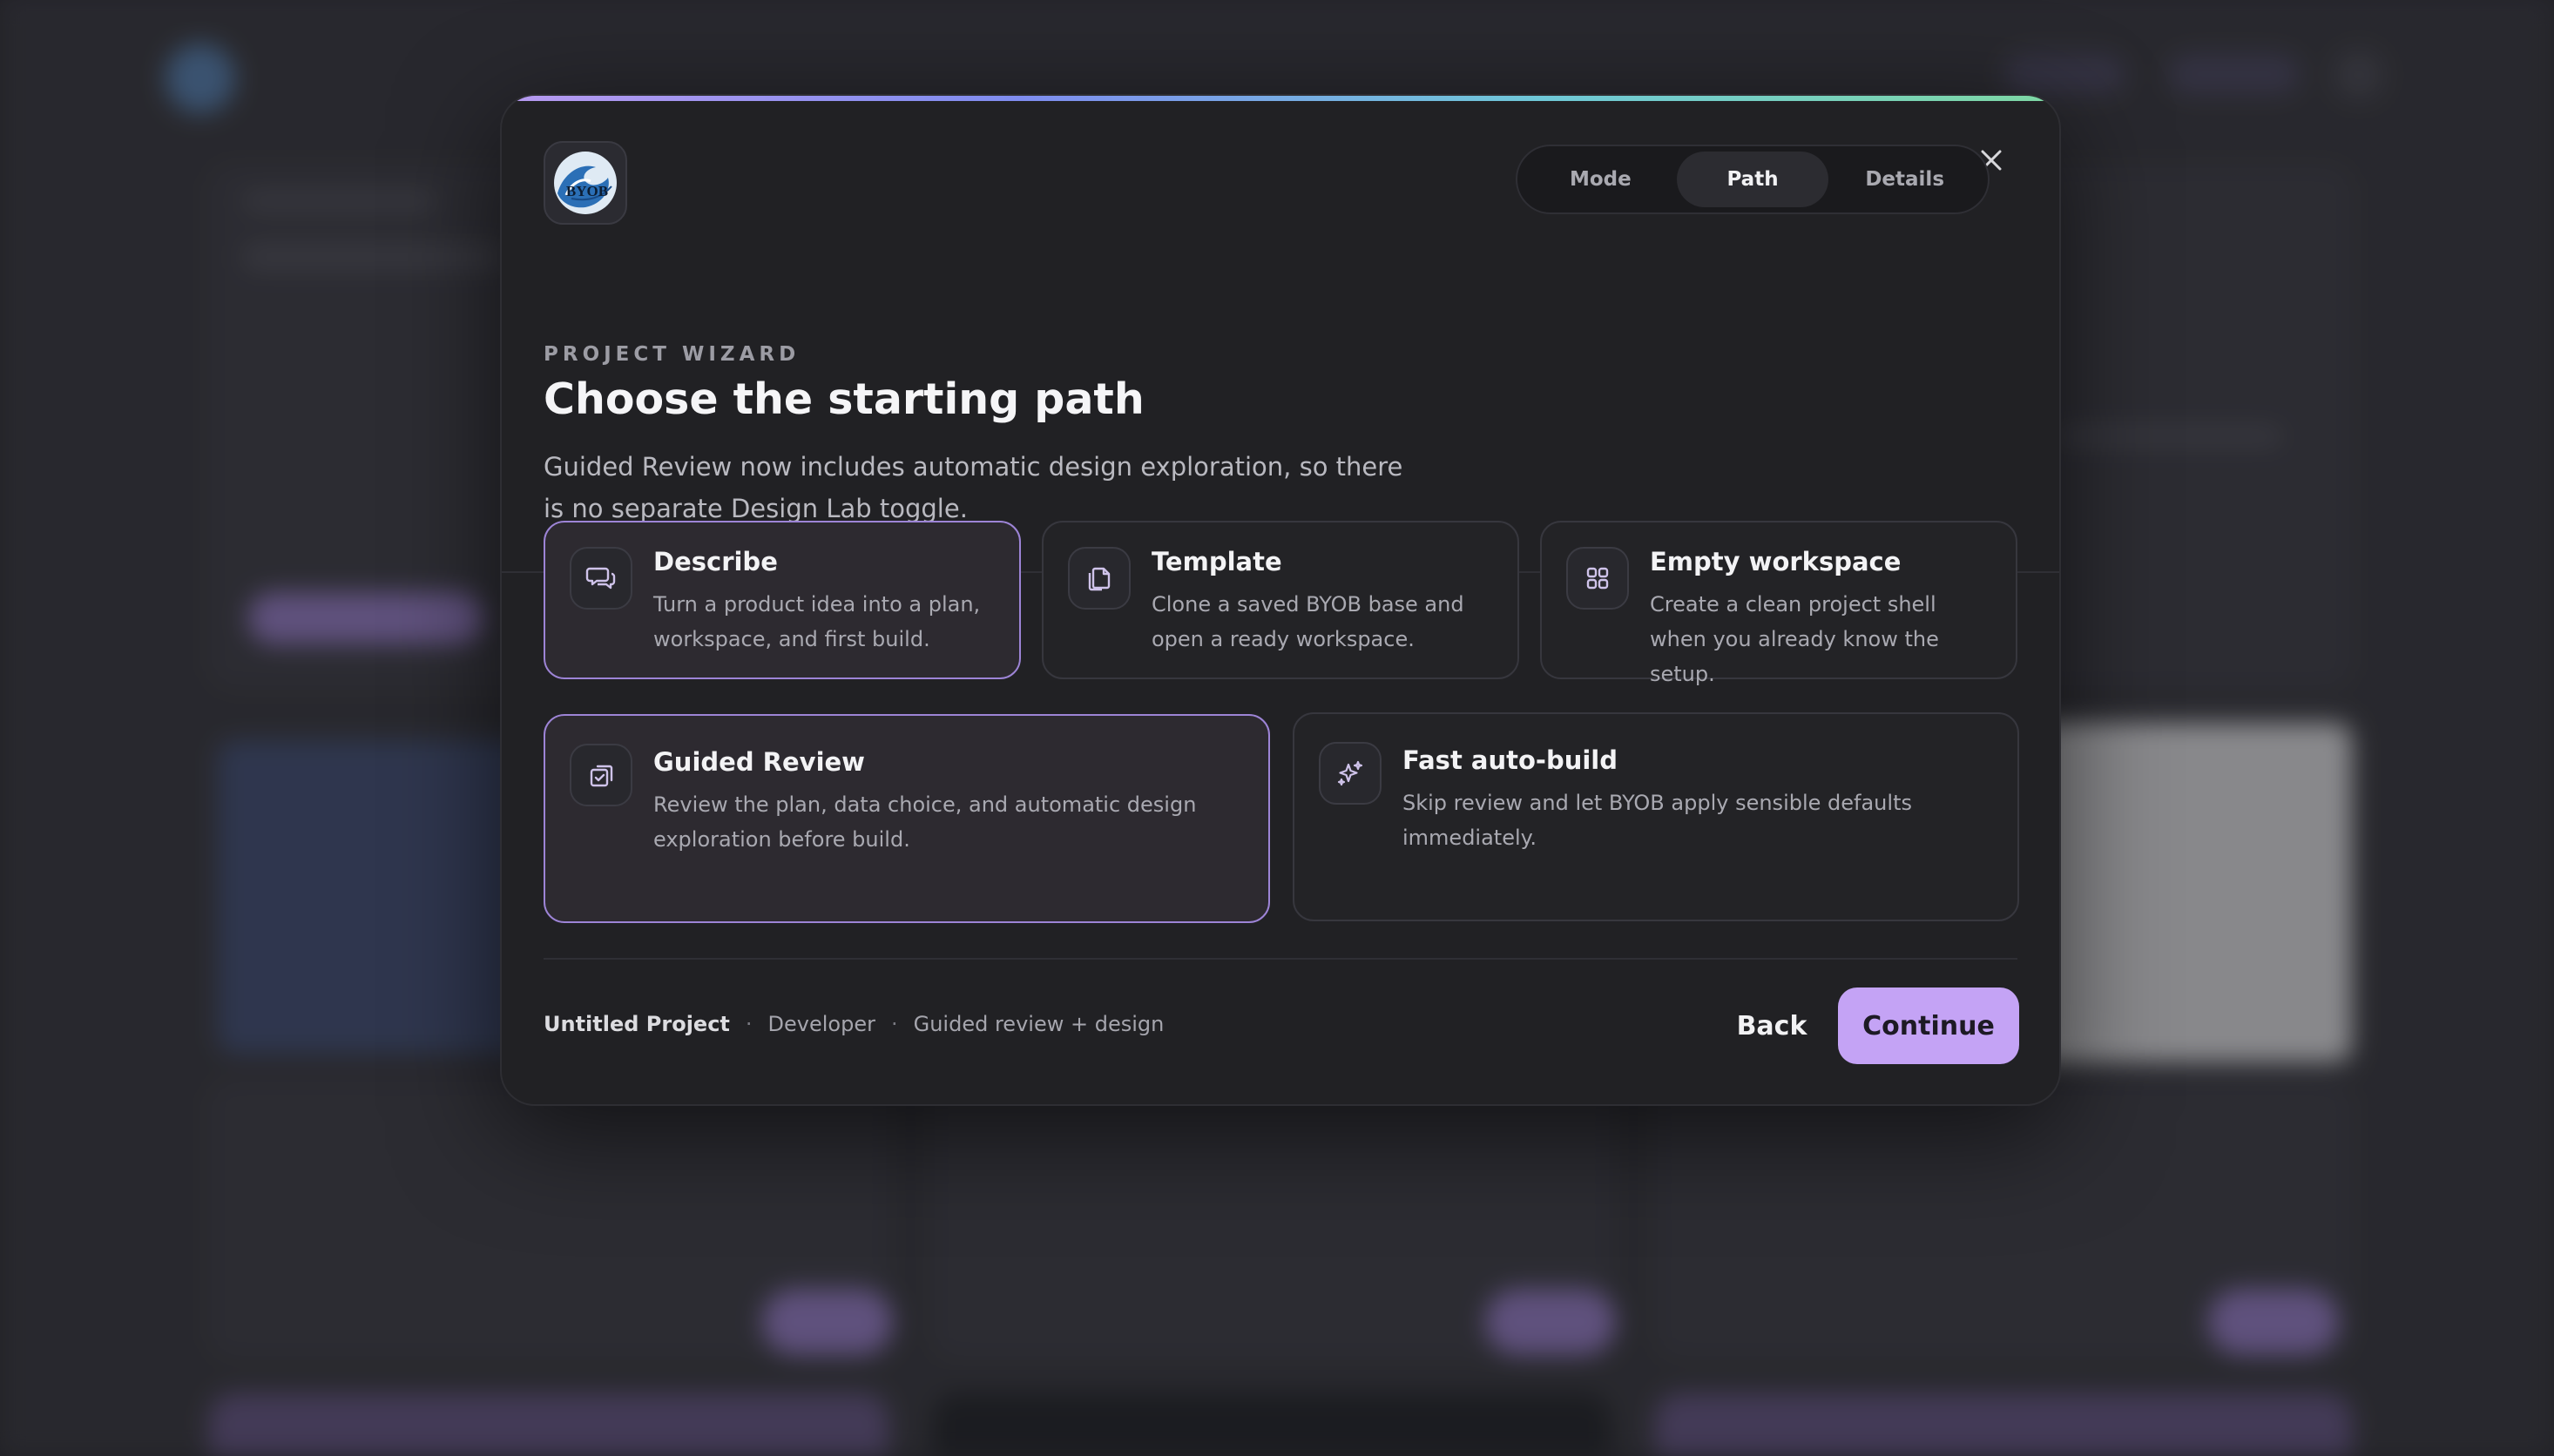  I want to click on summary-mode: Guided review + design, so click(1039, 1024).